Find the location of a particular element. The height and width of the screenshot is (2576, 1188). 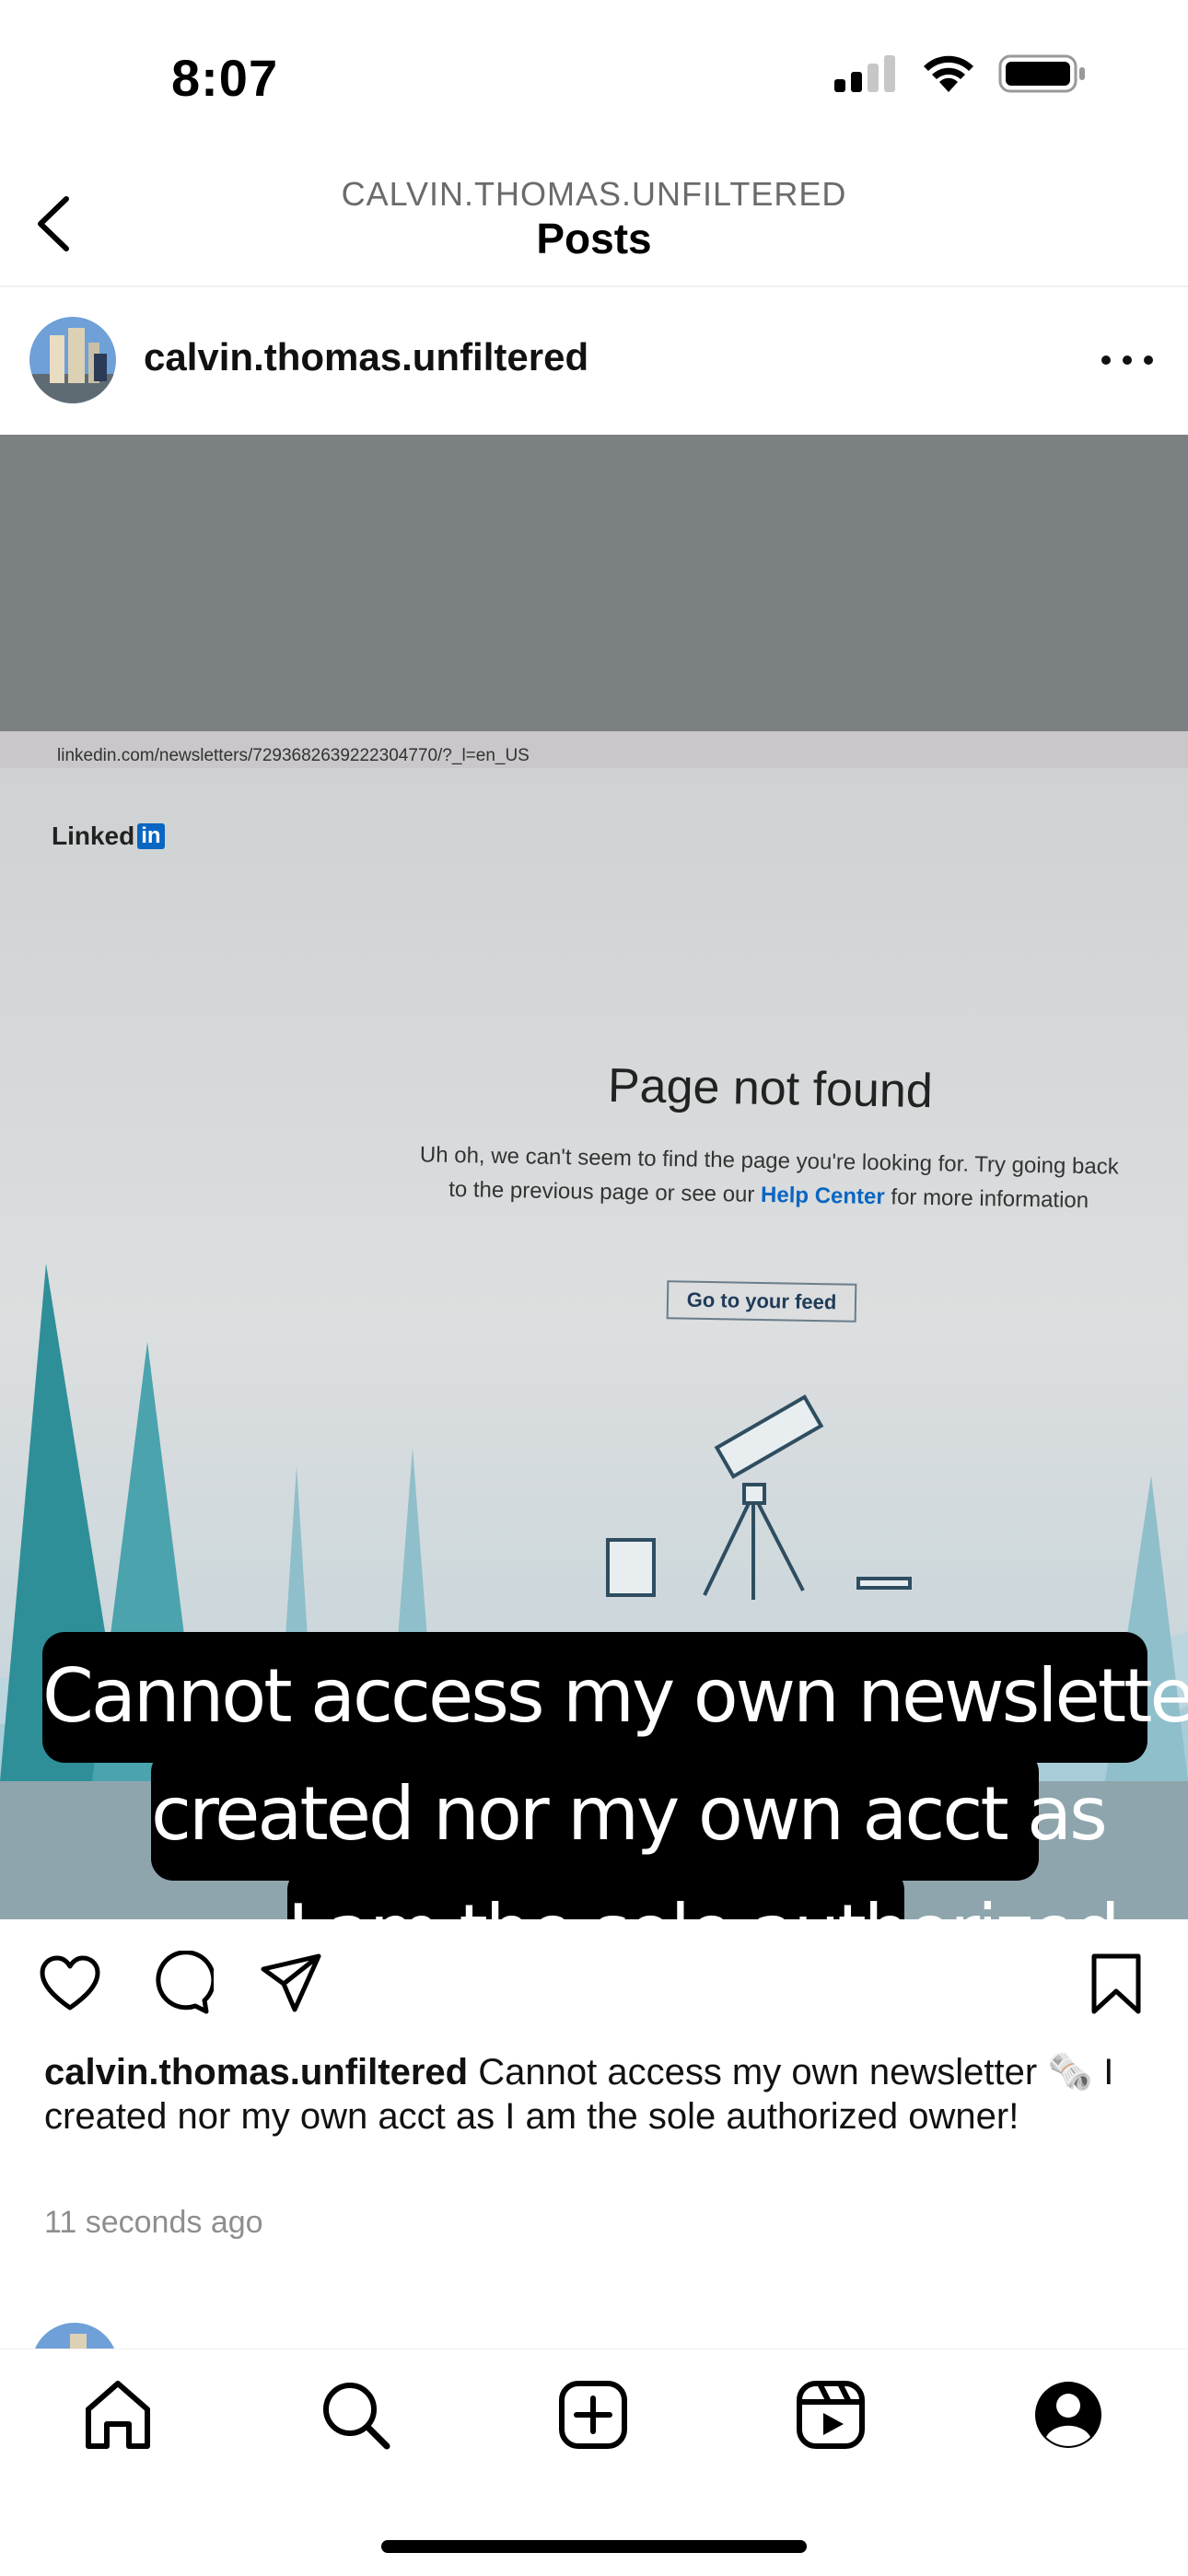

post-username: calvin.thomas.unfiltered is located at coordinates (366, 357).